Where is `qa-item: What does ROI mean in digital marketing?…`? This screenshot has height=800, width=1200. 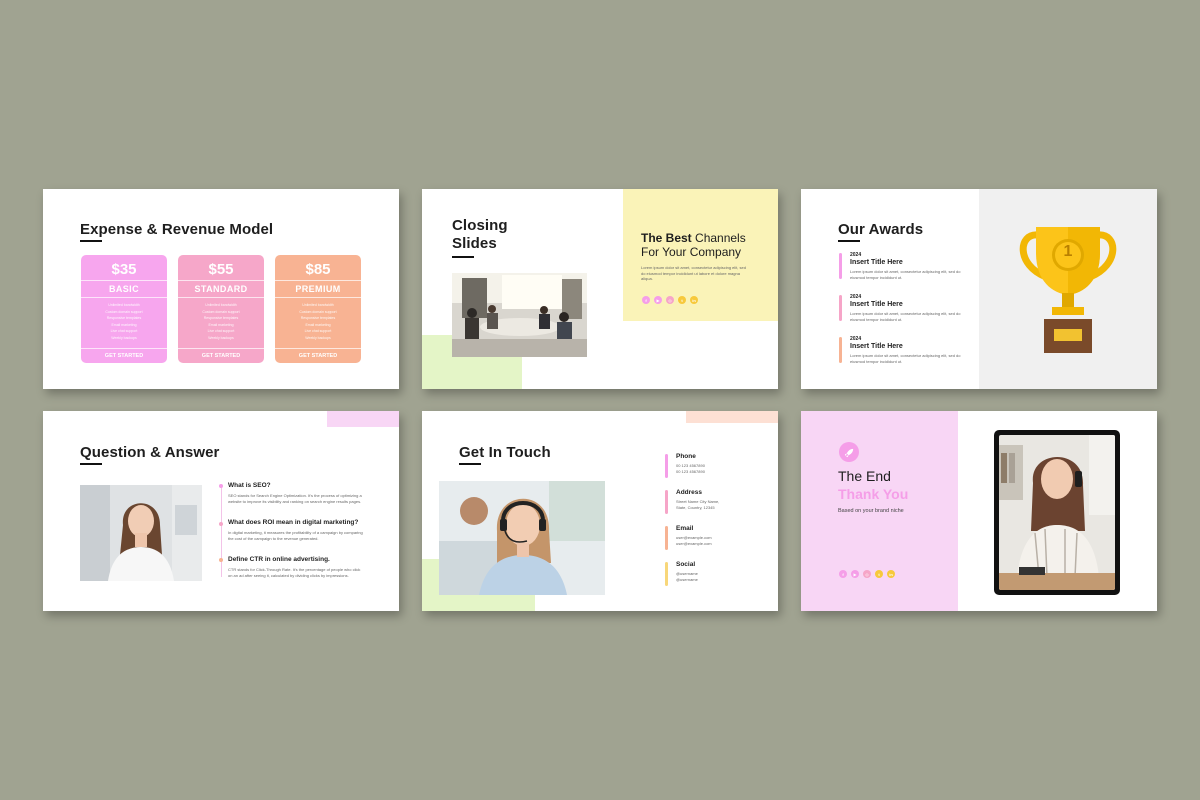
qa-item: What does ROI mean in digital marketing?… is located at coordinates (295, 530).